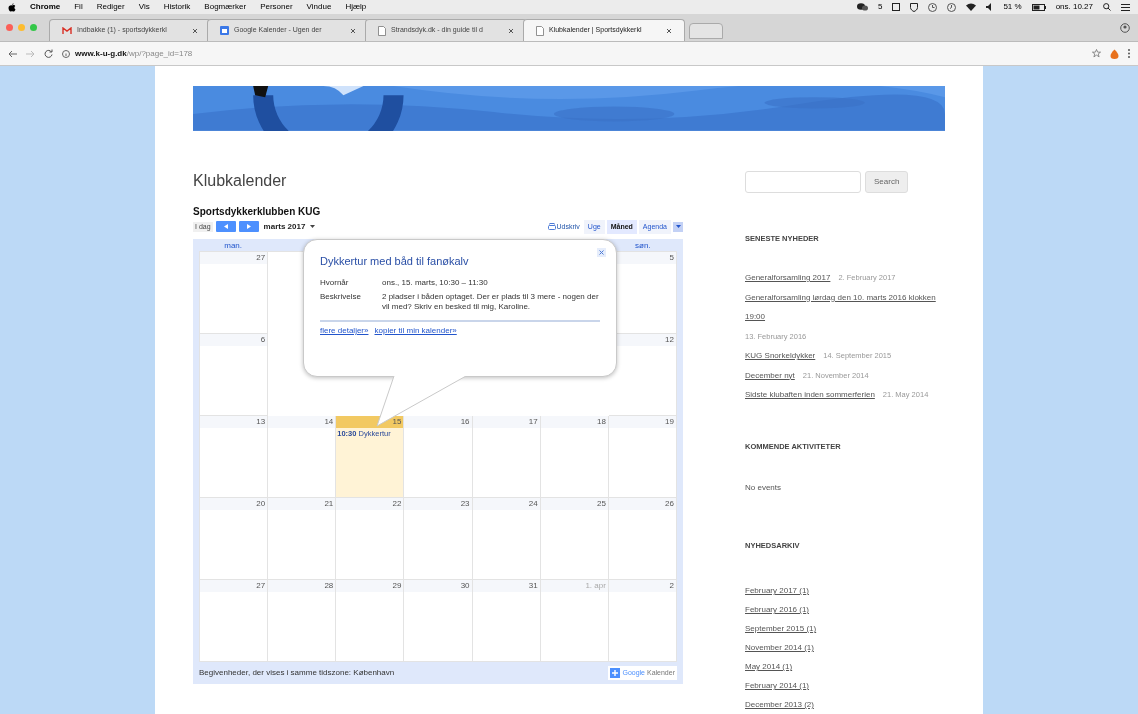  I want to click on day-number: 18, so click(601, 421).